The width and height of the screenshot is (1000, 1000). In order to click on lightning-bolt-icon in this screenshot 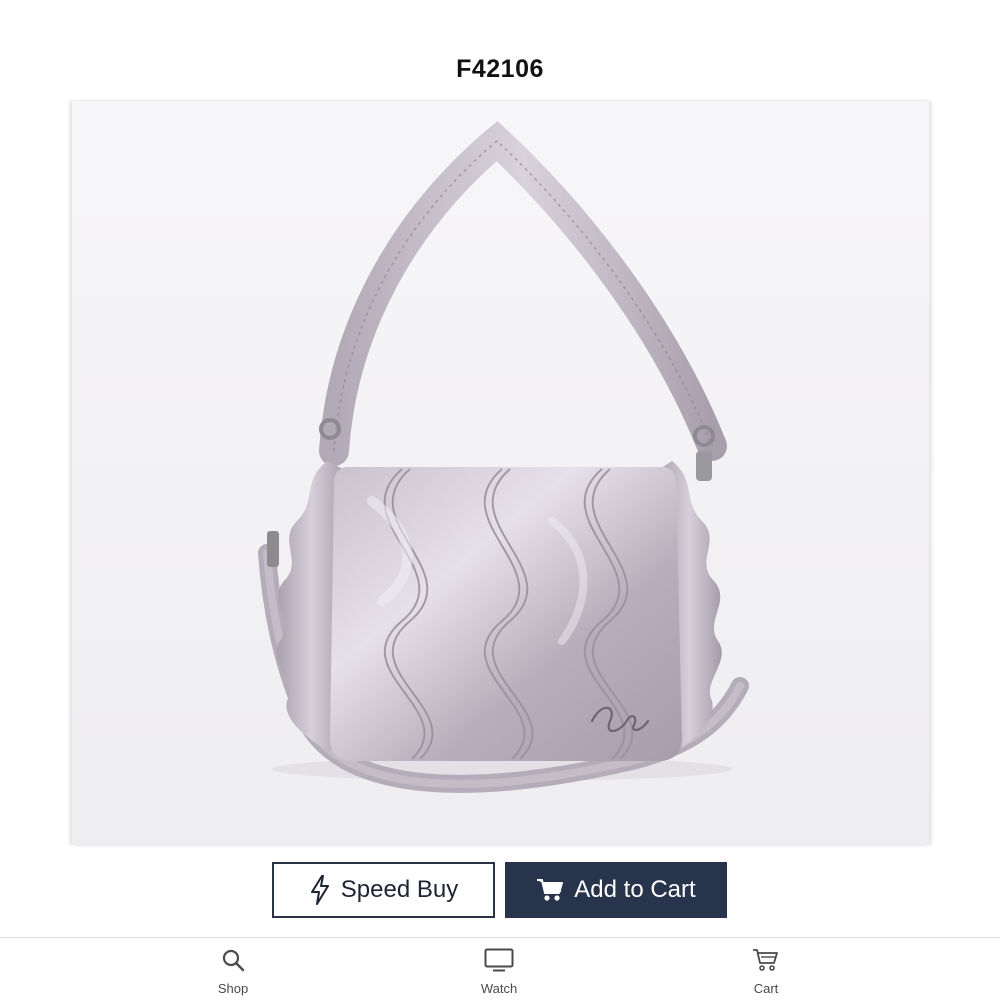, I will do `click(320, 890)`.